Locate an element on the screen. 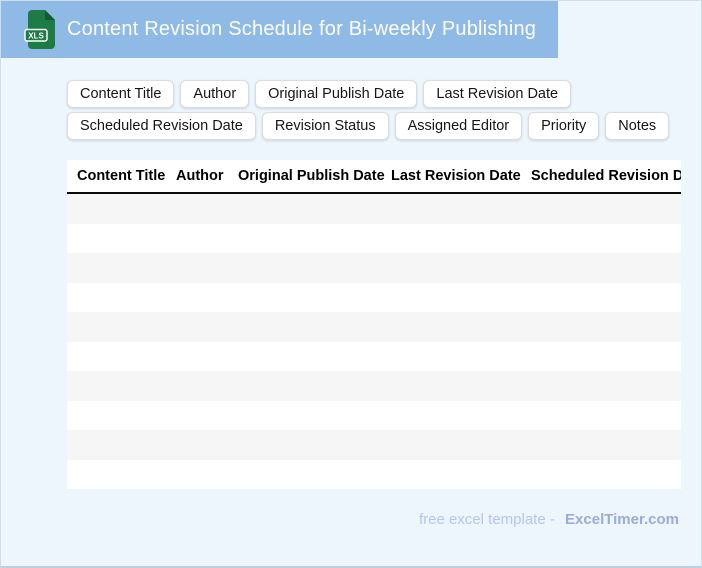 This screenshot has height=568, width=702. chip-content-title: Content Title is located at coordinates (121, 94).